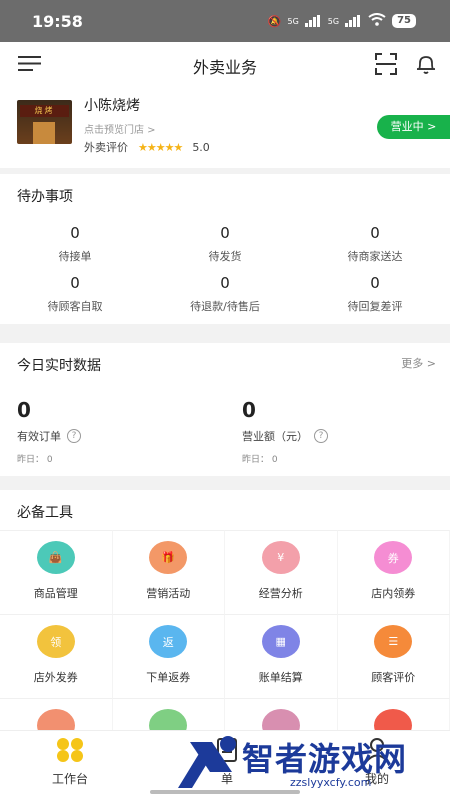 This screenshot has height=800, width=450. Describe the element at coordinates (377, 21) in the screenshot. I see `wifi-icon` at that location.